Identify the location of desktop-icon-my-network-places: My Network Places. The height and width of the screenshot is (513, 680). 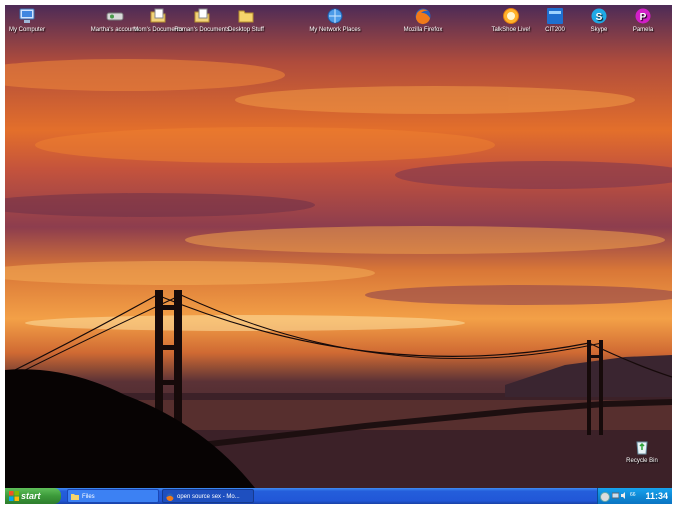
(335, 20).